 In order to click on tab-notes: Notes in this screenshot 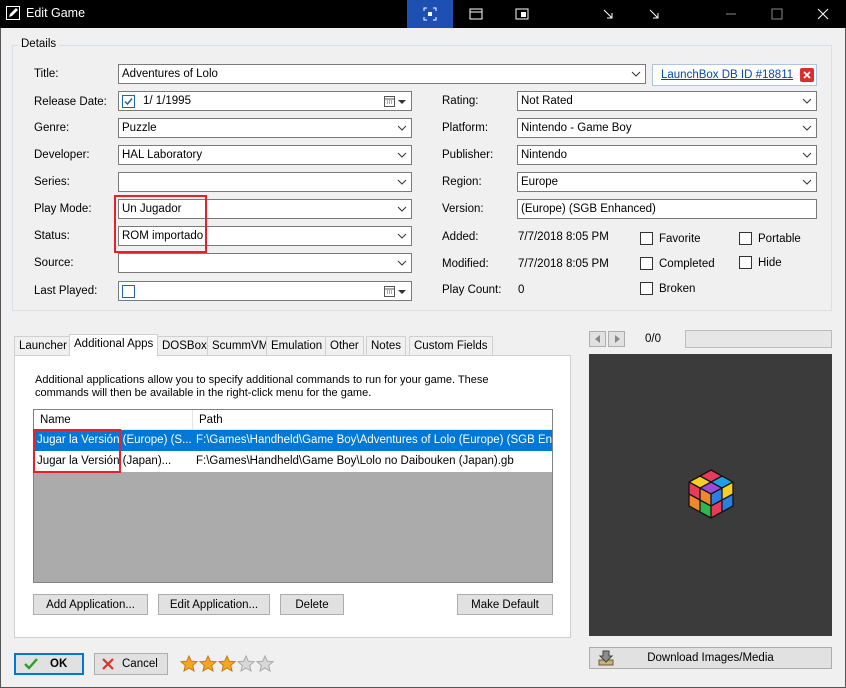, I will do `click(386, 346)`.